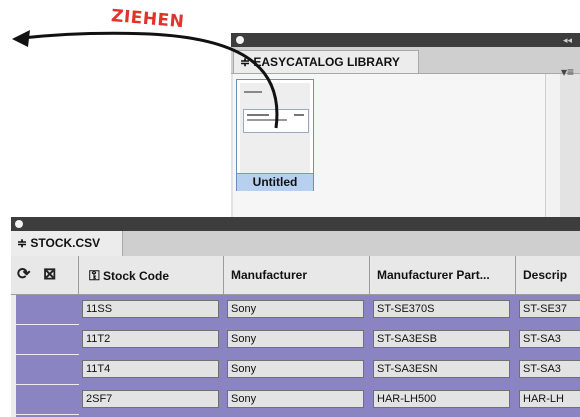 Image resolution: width=580 pixels, height=417 pixels. Describe the element at coordinates (567, 40) in the screenshot. I see `collapse-icon: ◂◂` at that location.